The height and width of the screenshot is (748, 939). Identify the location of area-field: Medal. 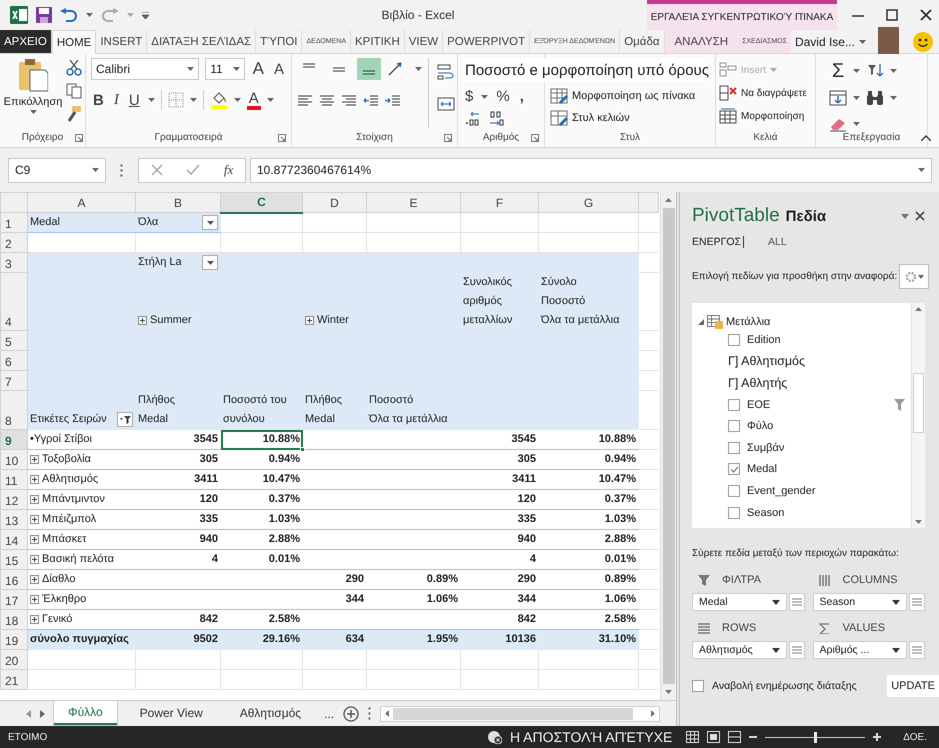
(739, 602).